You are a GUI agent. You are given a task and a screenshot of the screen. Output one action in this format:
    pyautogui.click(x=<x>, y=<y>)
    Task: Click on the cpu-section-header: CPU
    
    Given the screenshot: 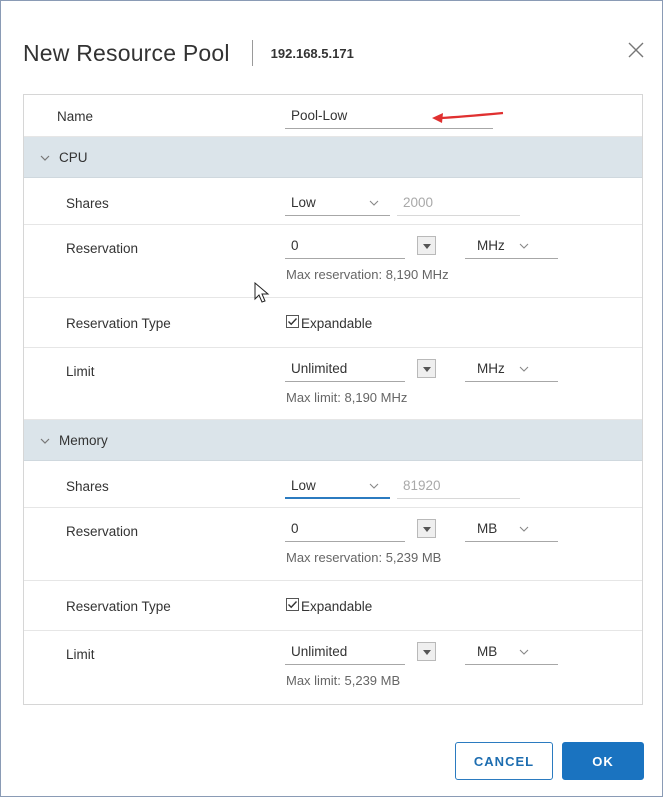 What is the action you would take?
    pyautogui.click(x=333, y=157)
    